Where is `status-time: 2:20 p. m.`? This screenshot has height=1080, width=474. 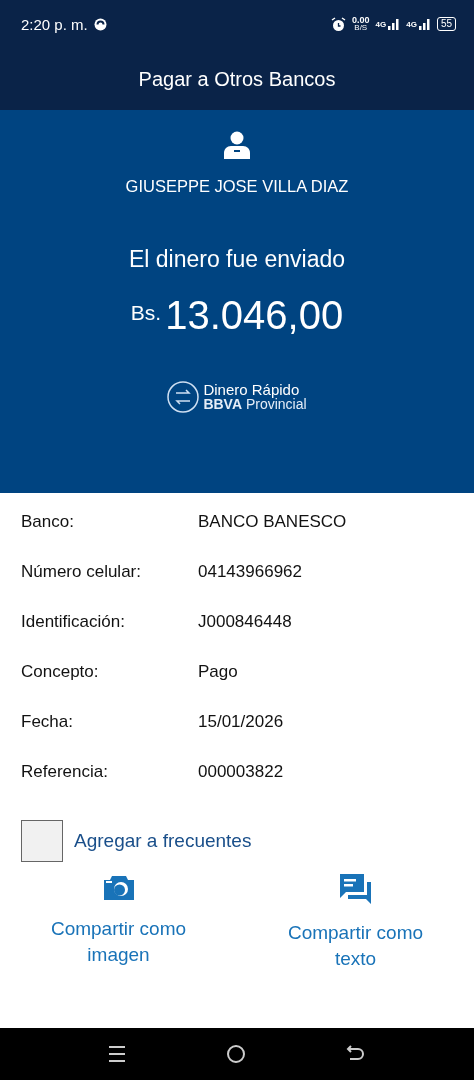
status-time: 2:20 p. m. is located at coordinates (54, 24).